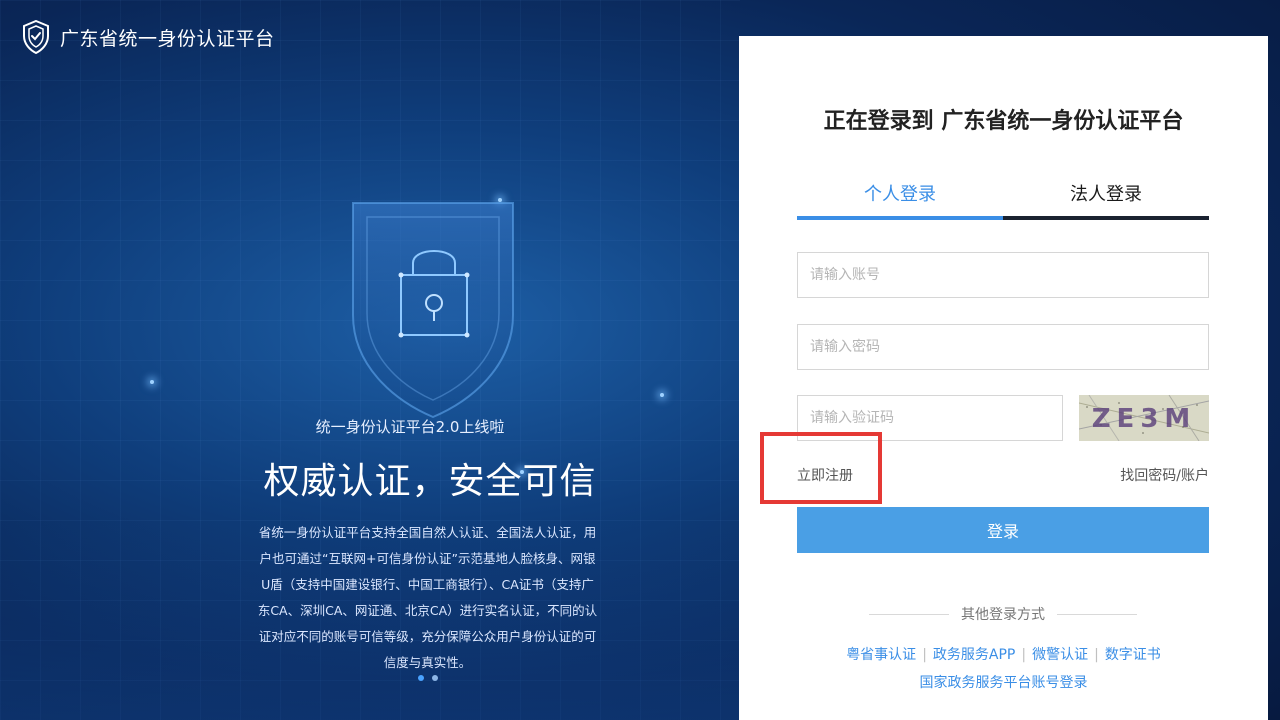 Image resolution: width=1280 pixels, height=720 pixels. I want to click on login-tabs: 个人登录 法人登录, so click(1003, 198).